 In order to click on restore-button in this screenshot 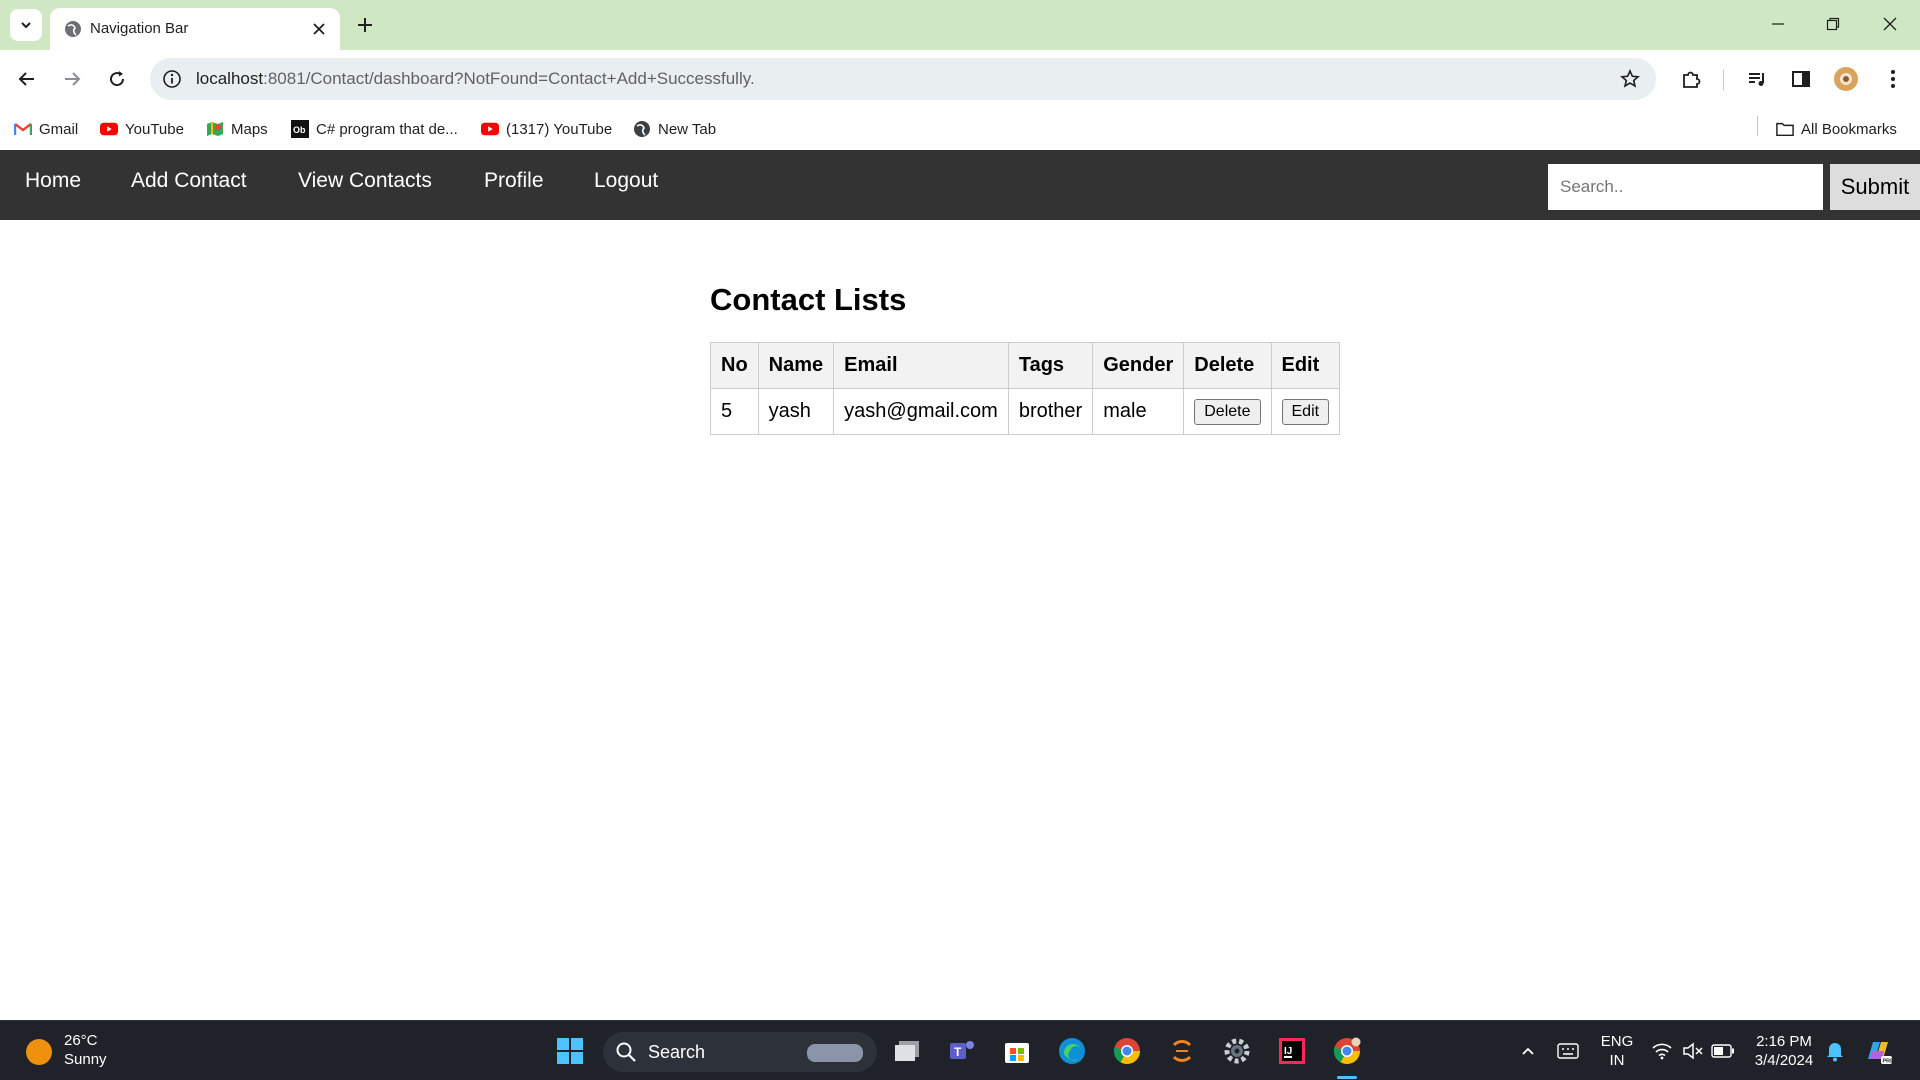, I will do `click(1833, 24)`.